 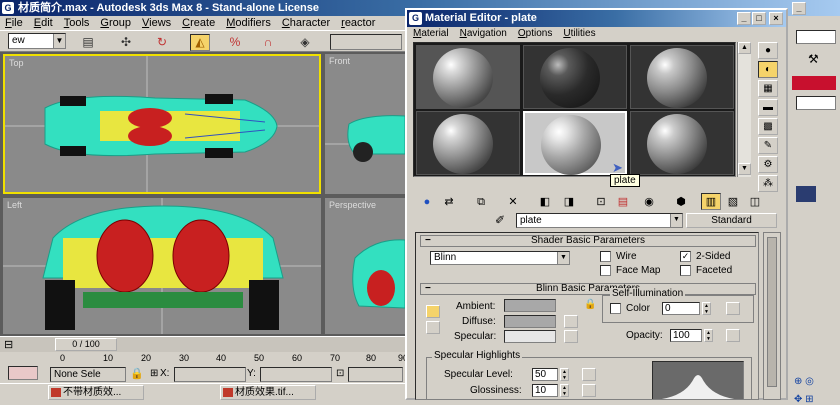 What do you see at coordinates (427, 201) in the screenshot?
I see `get-material-icon: ●` at bounding box center [427, 201].